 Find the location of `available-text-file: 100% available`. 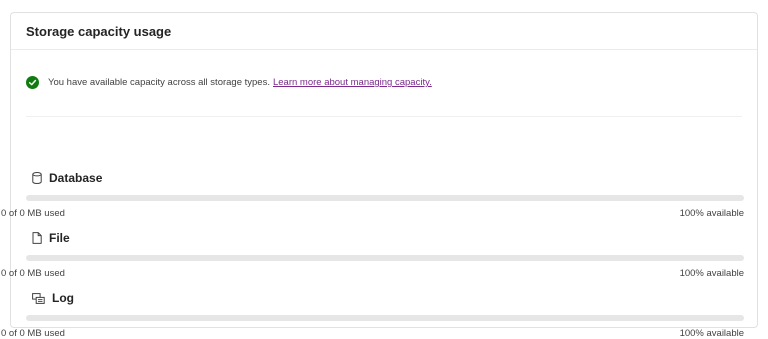

available-text-file: 100% available is located at coordinates (711, 273).